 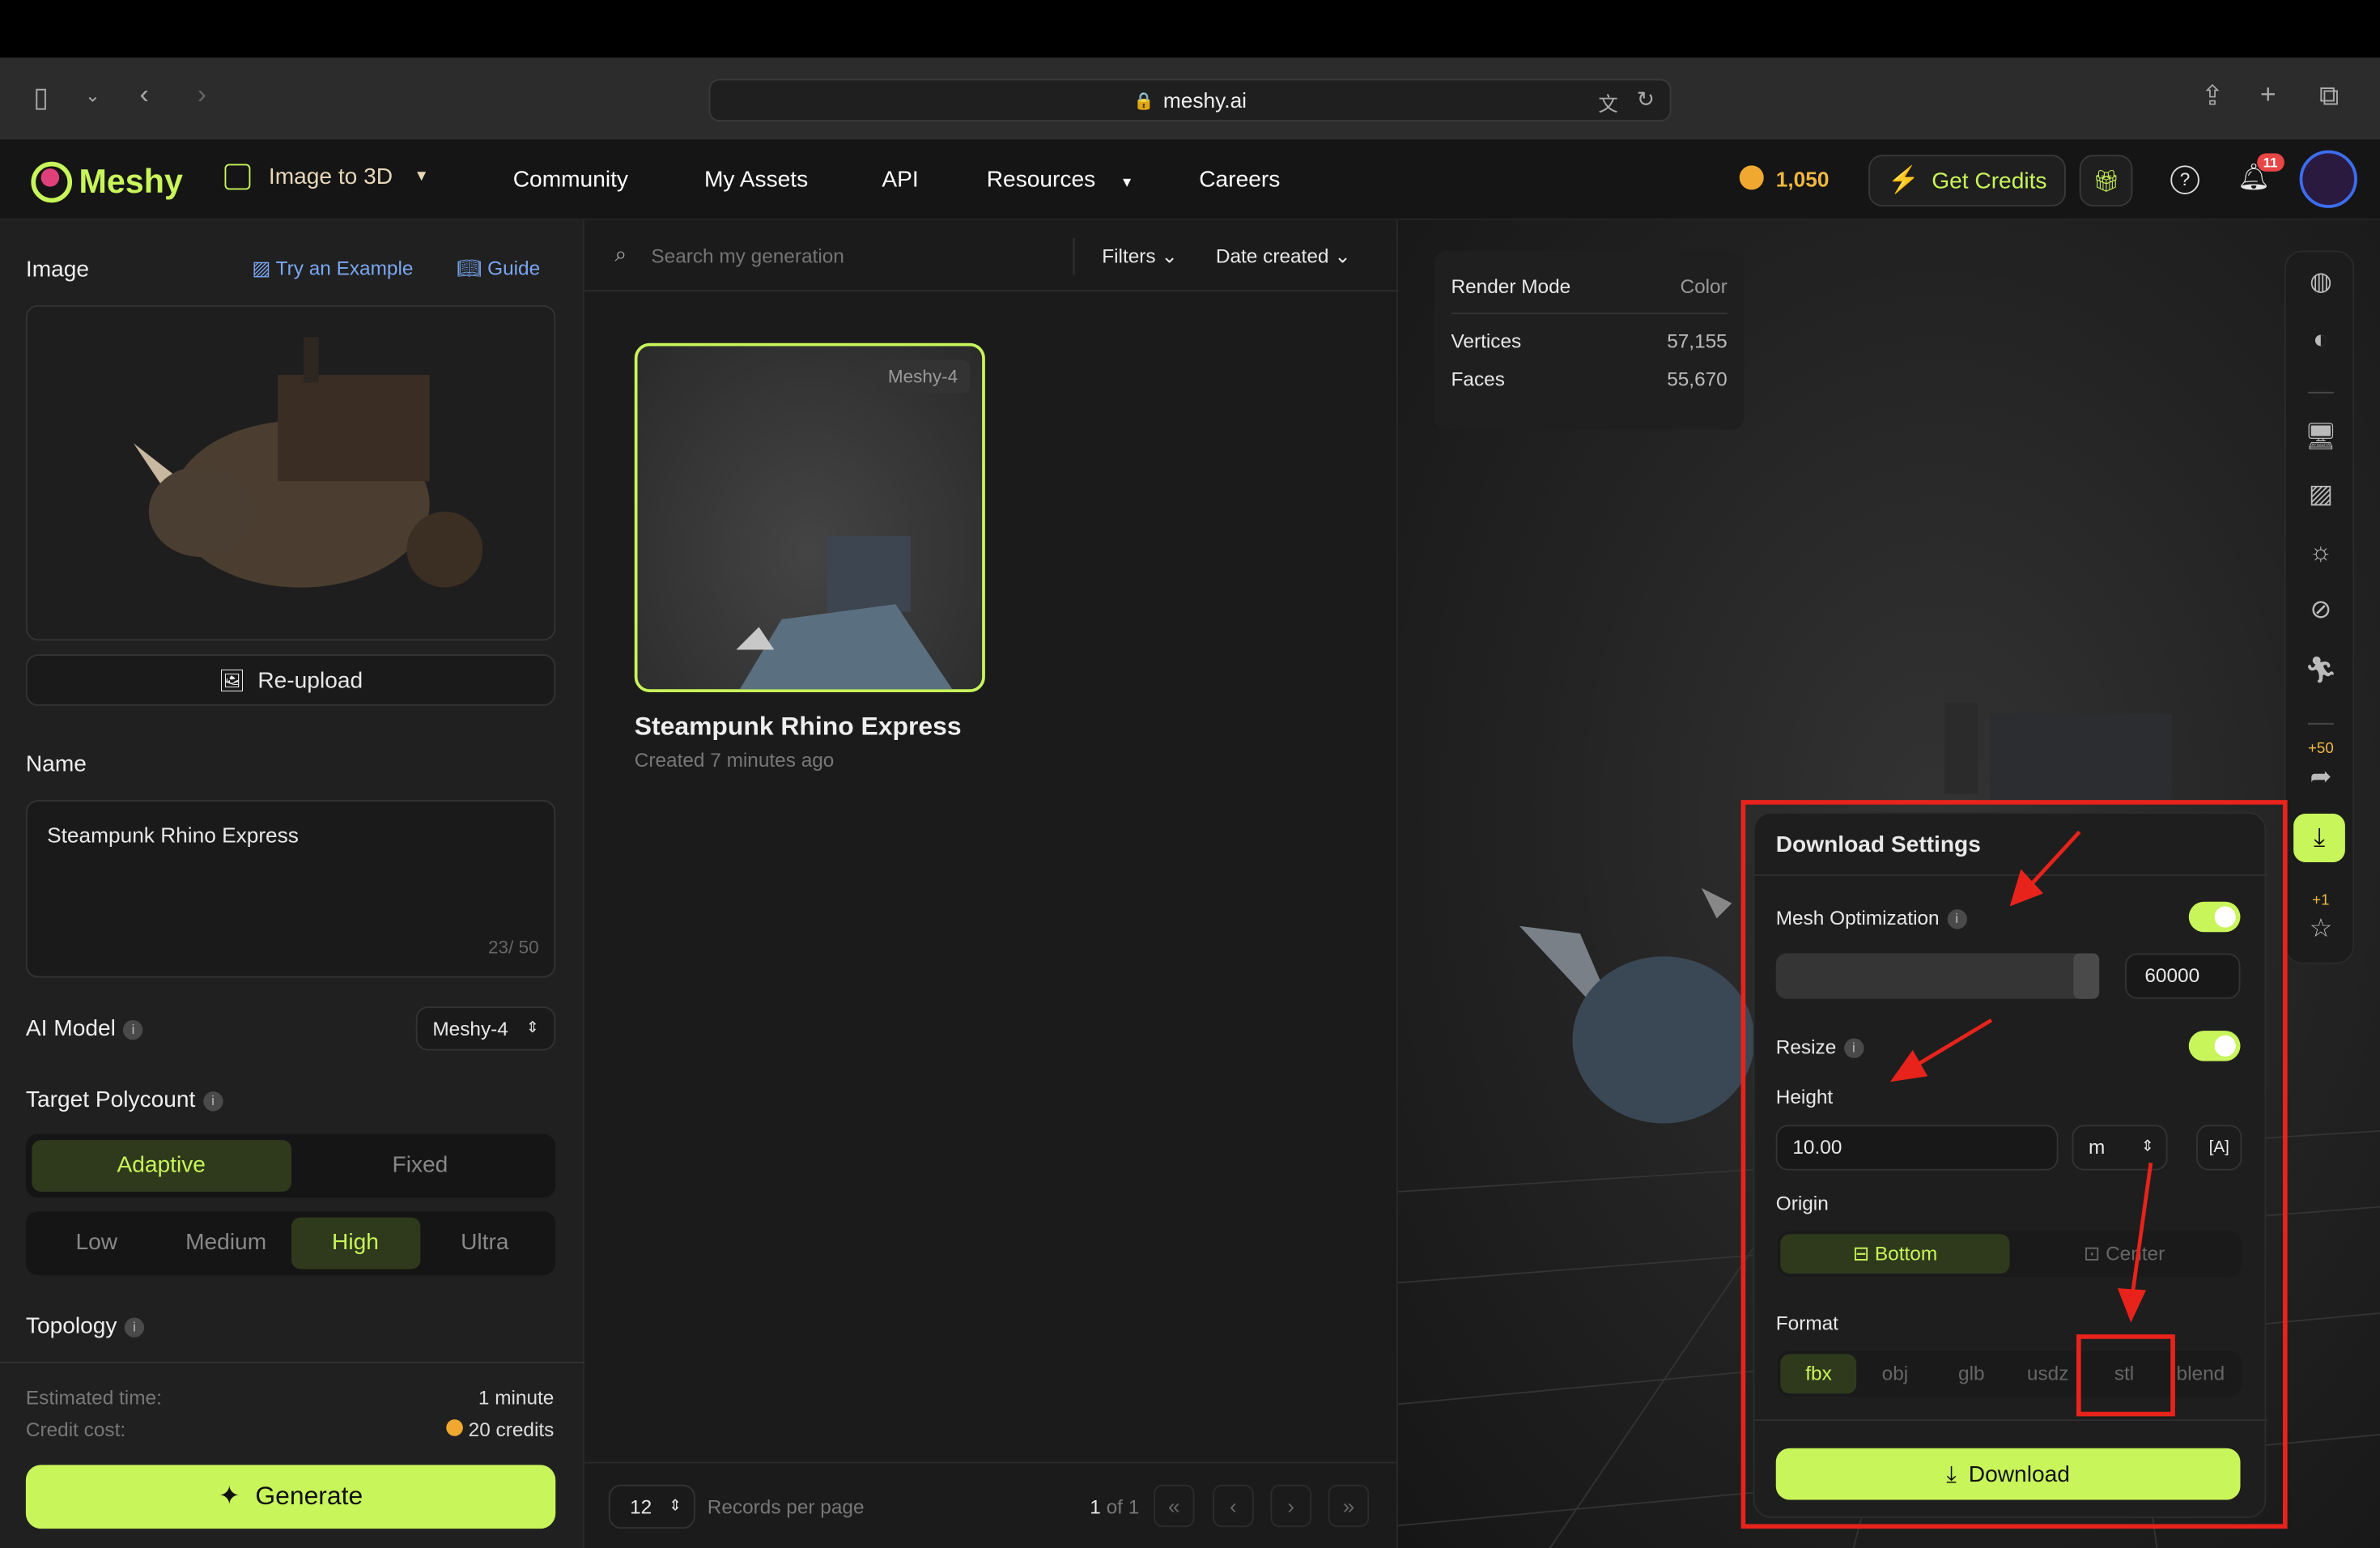 I want to click on mode-label: Image to 3D, so click(x=331, y=177).